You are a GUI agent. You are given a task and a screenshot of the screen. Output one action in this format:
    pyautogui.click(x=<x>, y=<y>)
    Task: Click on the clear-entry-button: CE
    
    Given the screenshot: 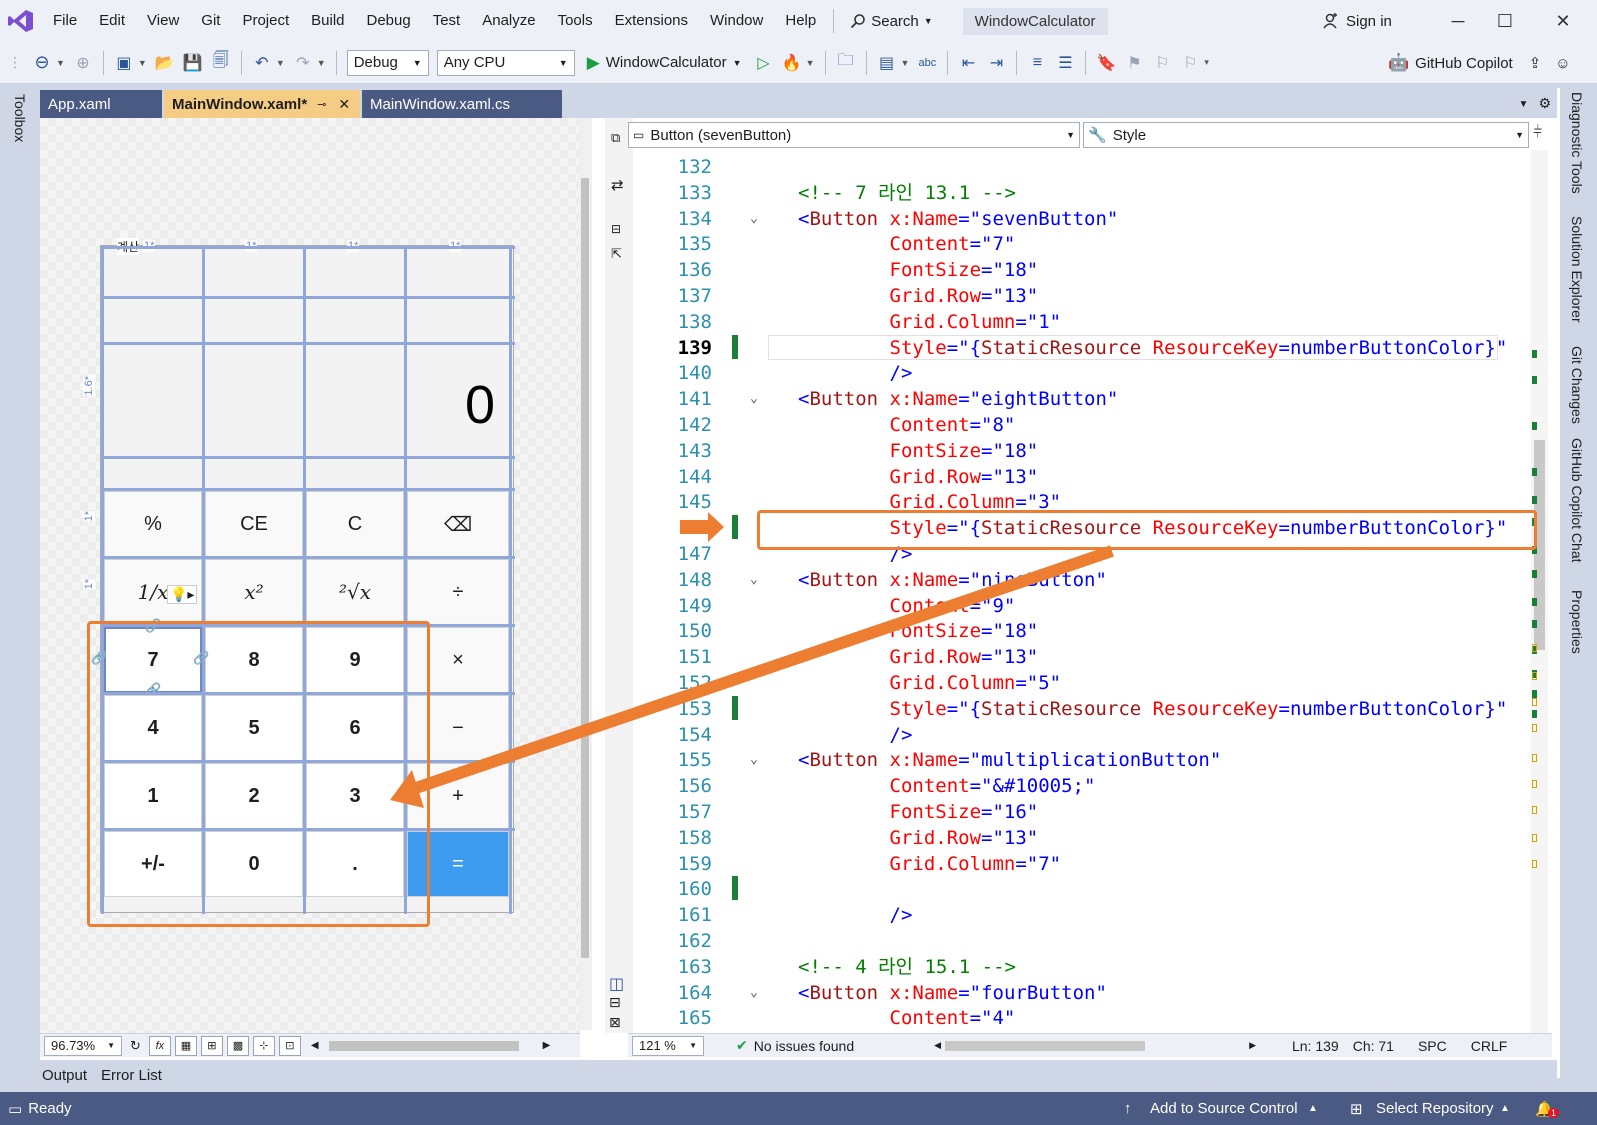 What is the action you would take?
    pyautogui.click(x=254, y=524)
    